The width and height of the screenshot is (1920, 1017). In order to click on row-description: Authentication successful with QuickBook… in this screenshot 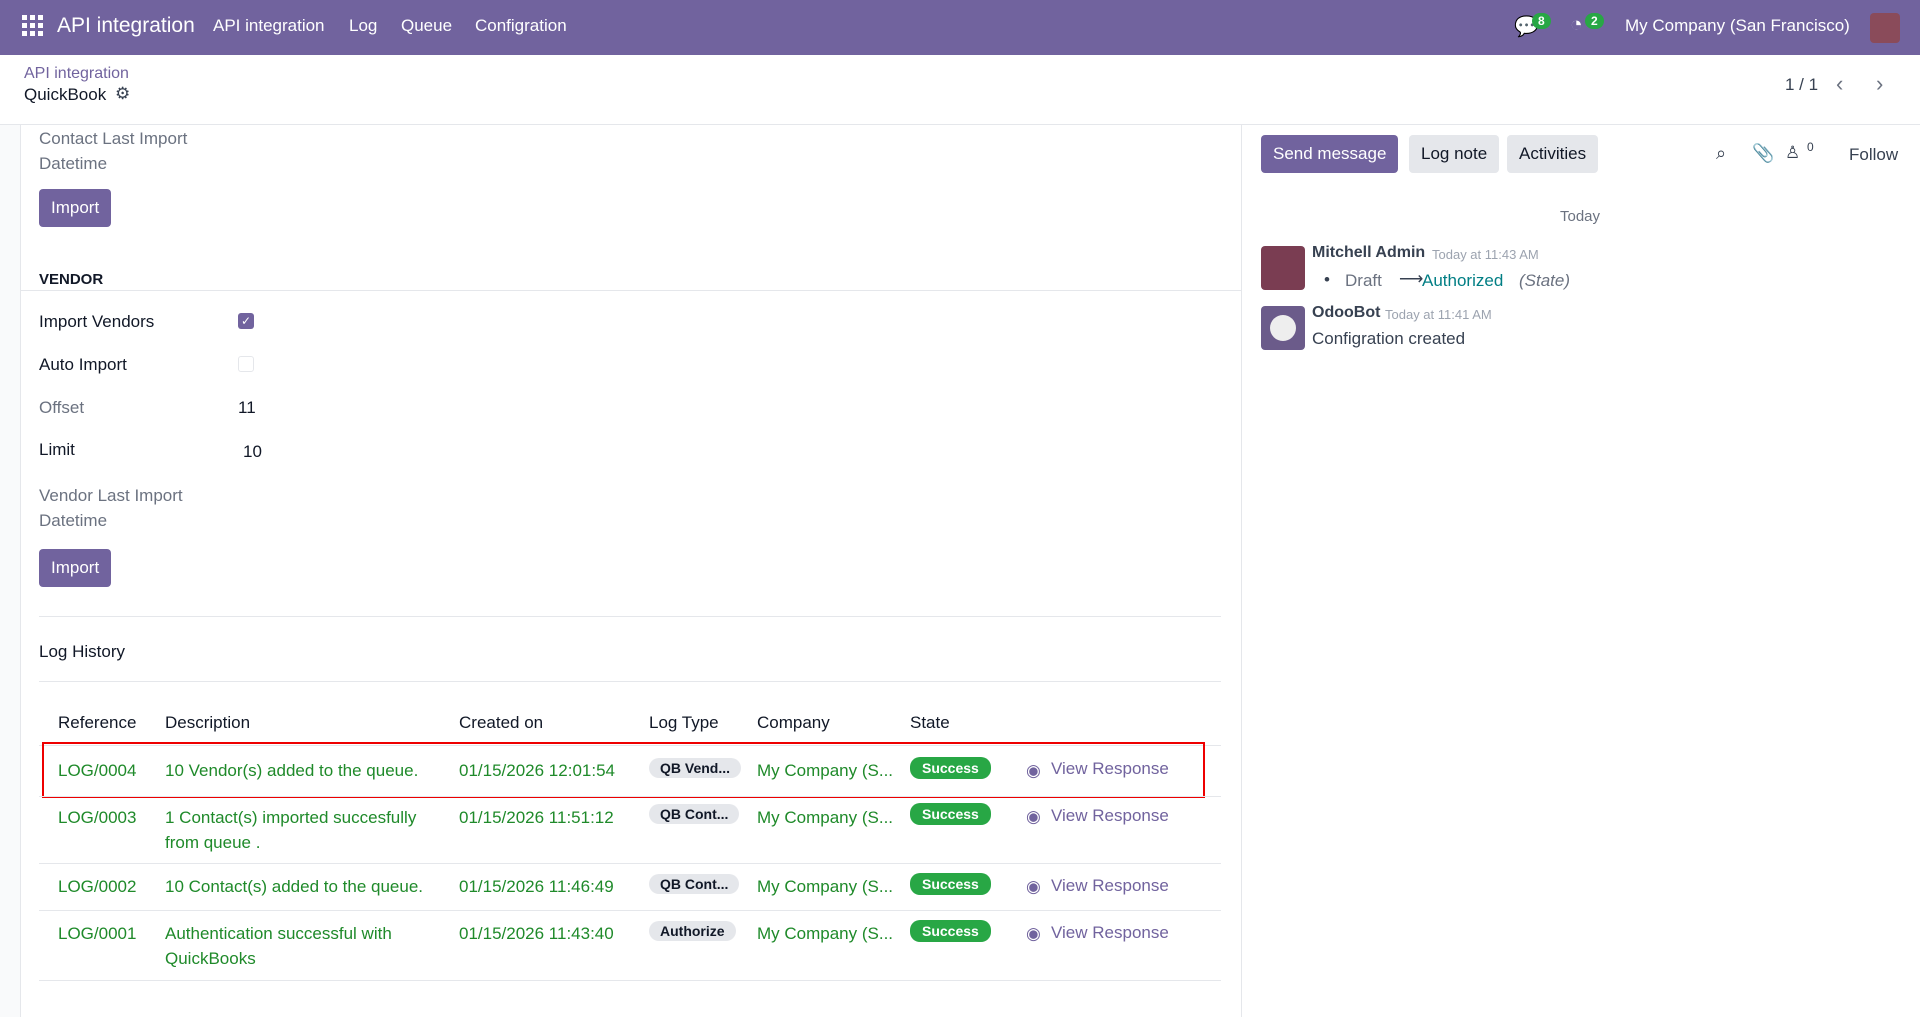, I will do `click(278, 946)`.